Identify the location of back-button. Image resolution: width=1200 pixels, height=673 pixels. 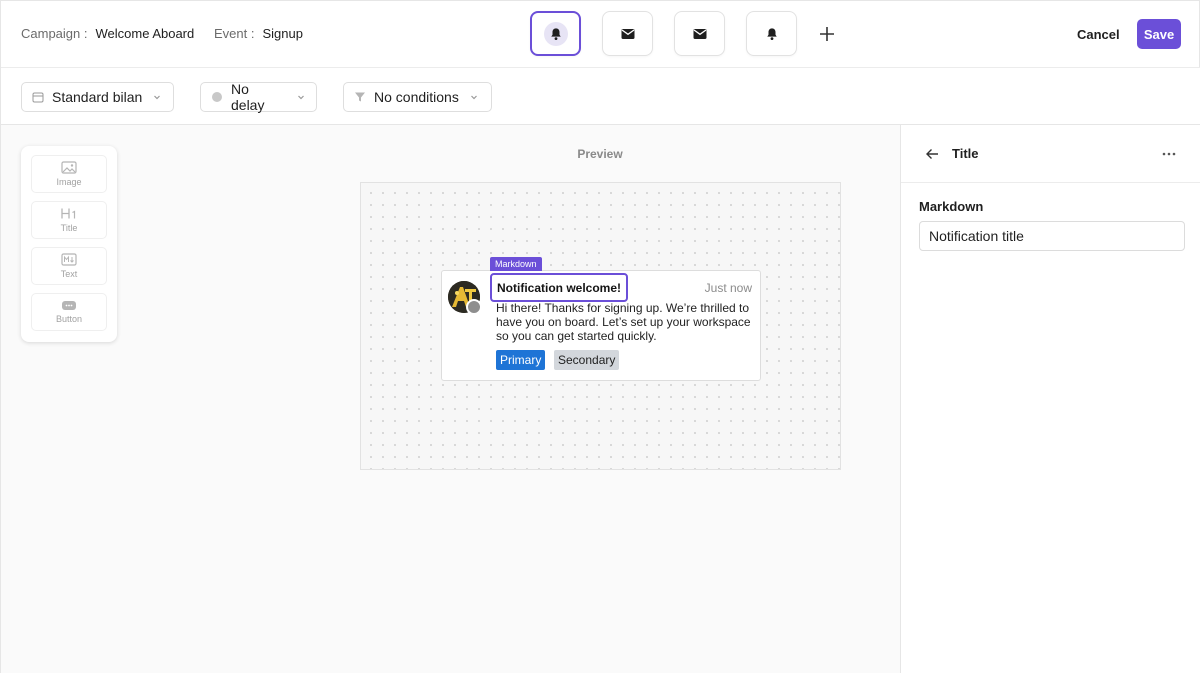
(932, 154).